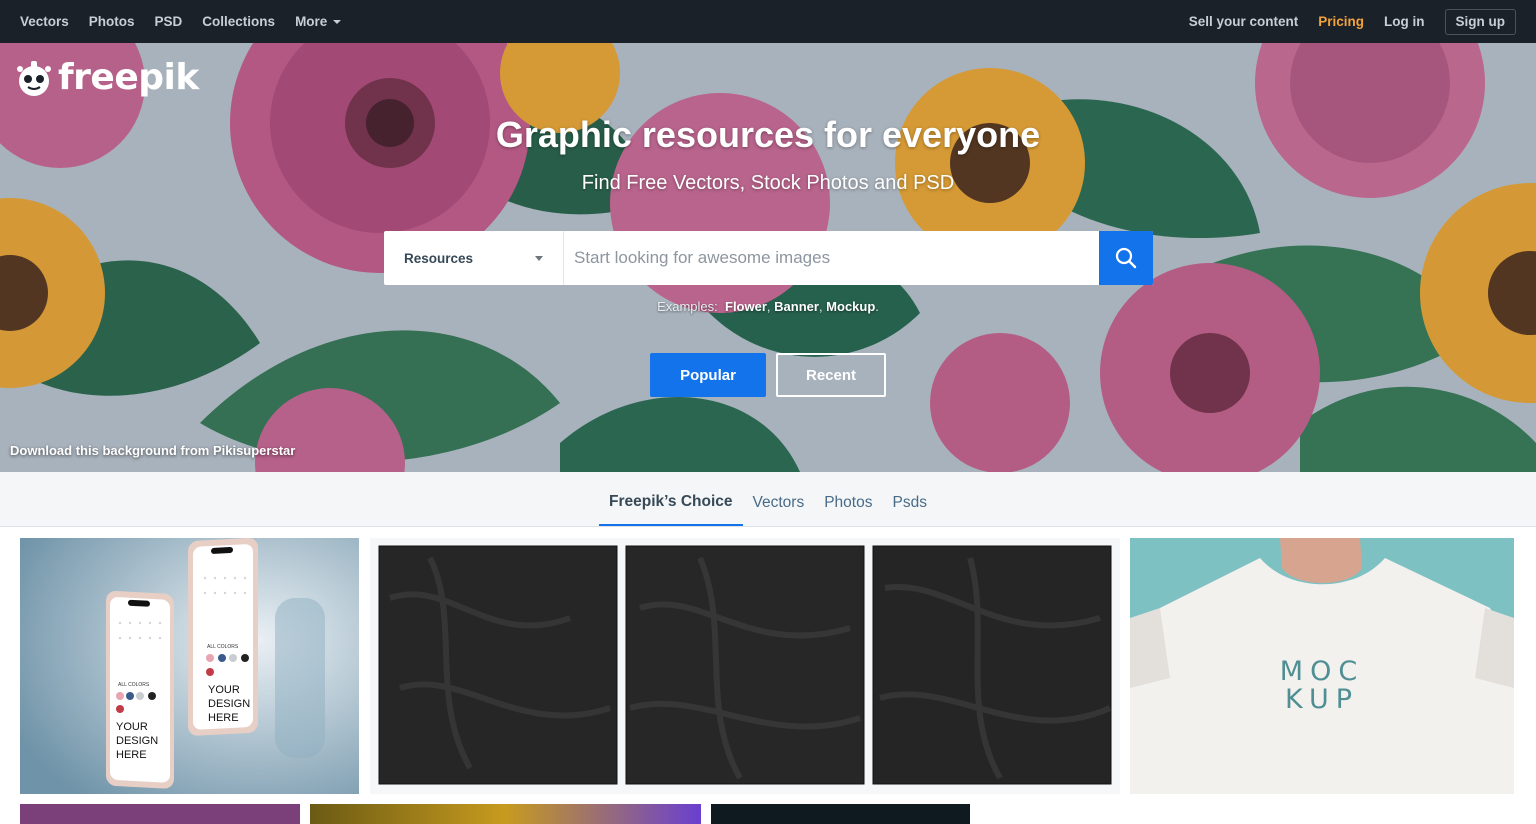 The width and height of the screenshot is (1536, 824). What do you see at coordinates (850, 306) in the screenshot?
I see `example-link-mockup: Mockup` at bounding box center [850, 306].